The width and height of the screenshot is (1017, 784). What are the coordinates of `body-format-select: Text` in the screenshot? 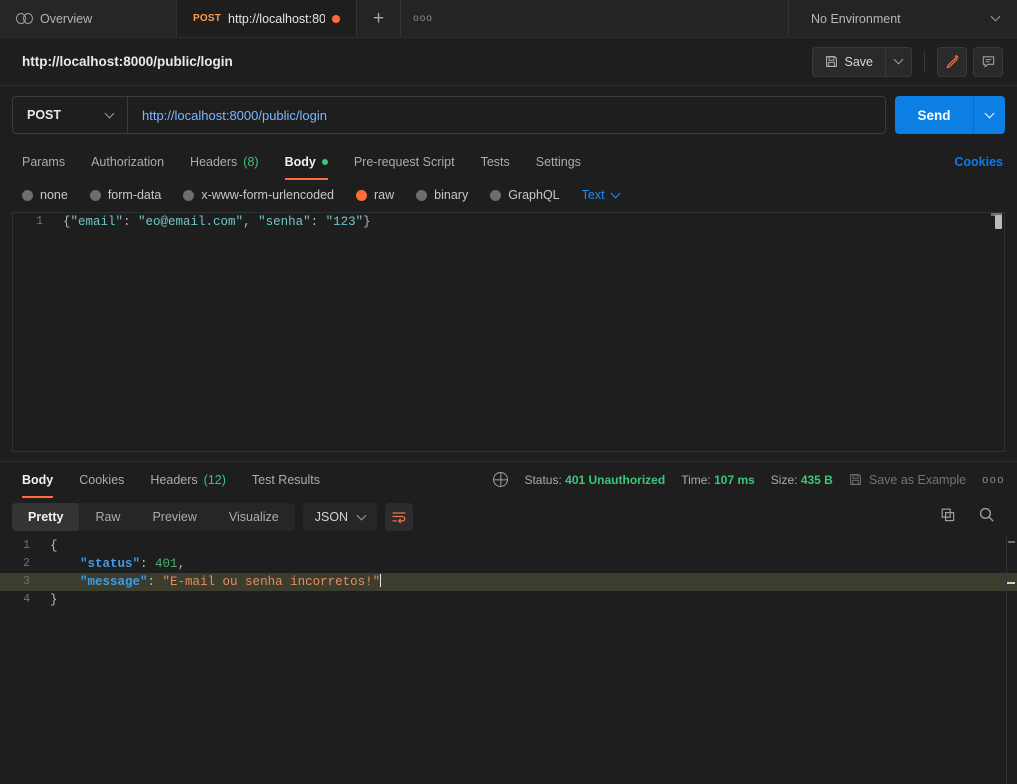 It's located at (601, 195).